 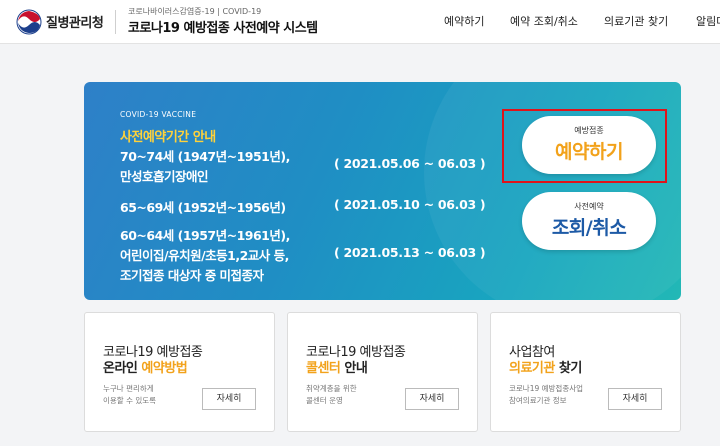 What do you see at coordinates (164, 176) in the screenshot?
I see `group1-line2: 만성호흡기장애인` at bounding box center [164, 176].